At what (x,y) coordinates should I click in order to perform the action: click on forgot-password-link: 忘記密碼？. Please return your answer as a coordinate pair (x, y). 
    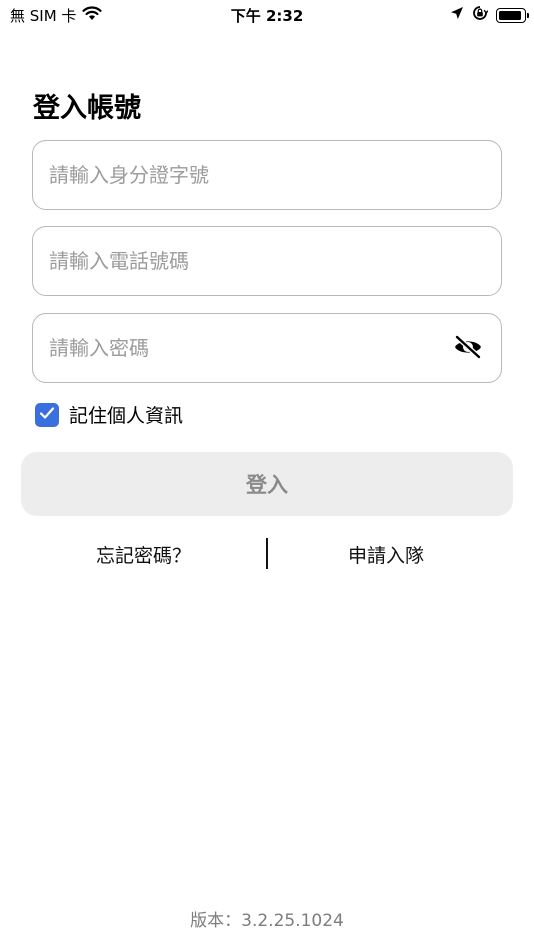
    Looking at the image, I should click on (143, 554).